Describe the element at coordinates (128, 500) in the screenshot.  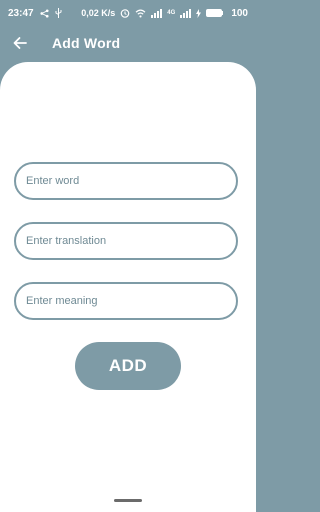
I see `home-indicator` at that location.